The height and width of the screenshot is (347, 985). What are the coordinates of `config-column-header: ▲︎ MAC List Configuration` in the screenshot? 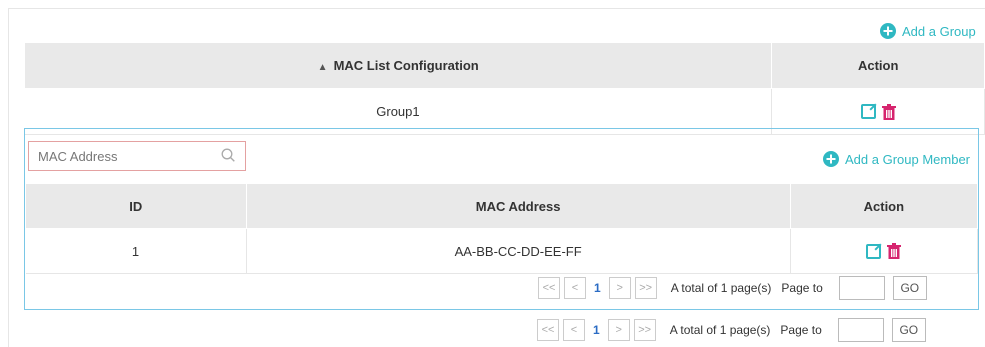 It's located at (398, 65).